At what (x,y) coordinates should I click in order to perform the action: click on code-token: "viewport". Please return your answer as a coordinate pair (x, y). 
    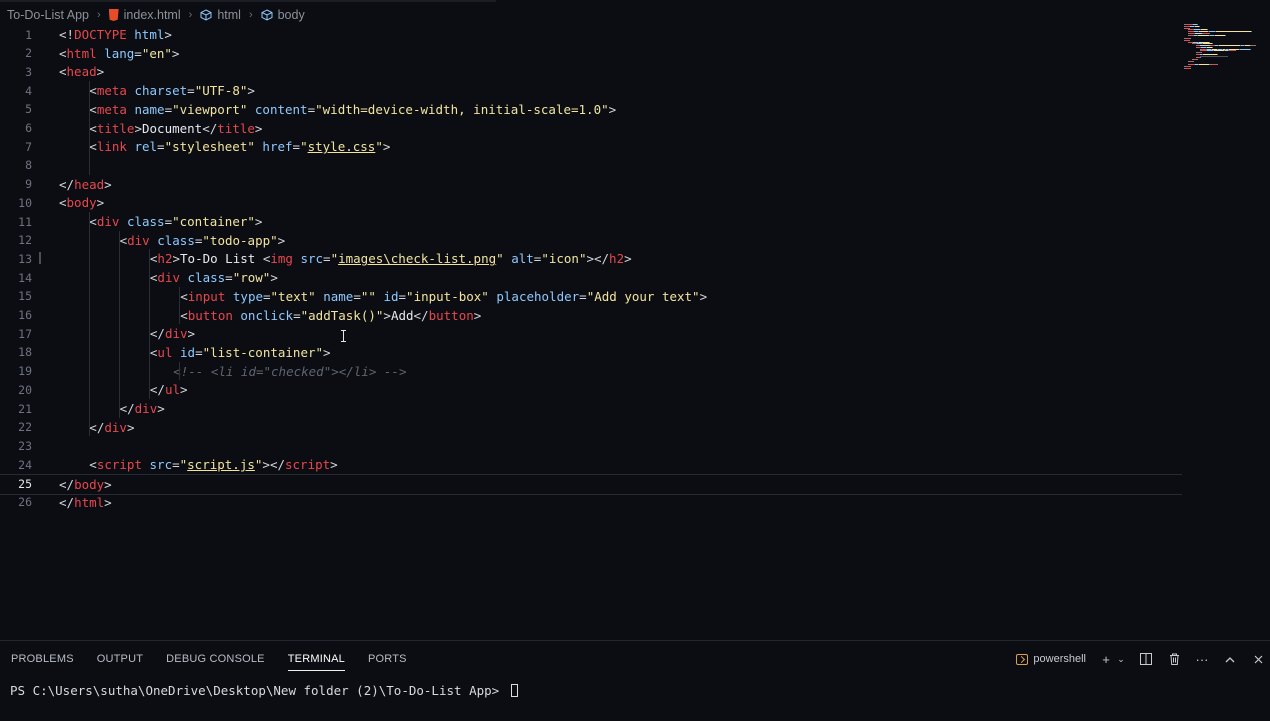
    Looking at the image, I should click on (210, 109).